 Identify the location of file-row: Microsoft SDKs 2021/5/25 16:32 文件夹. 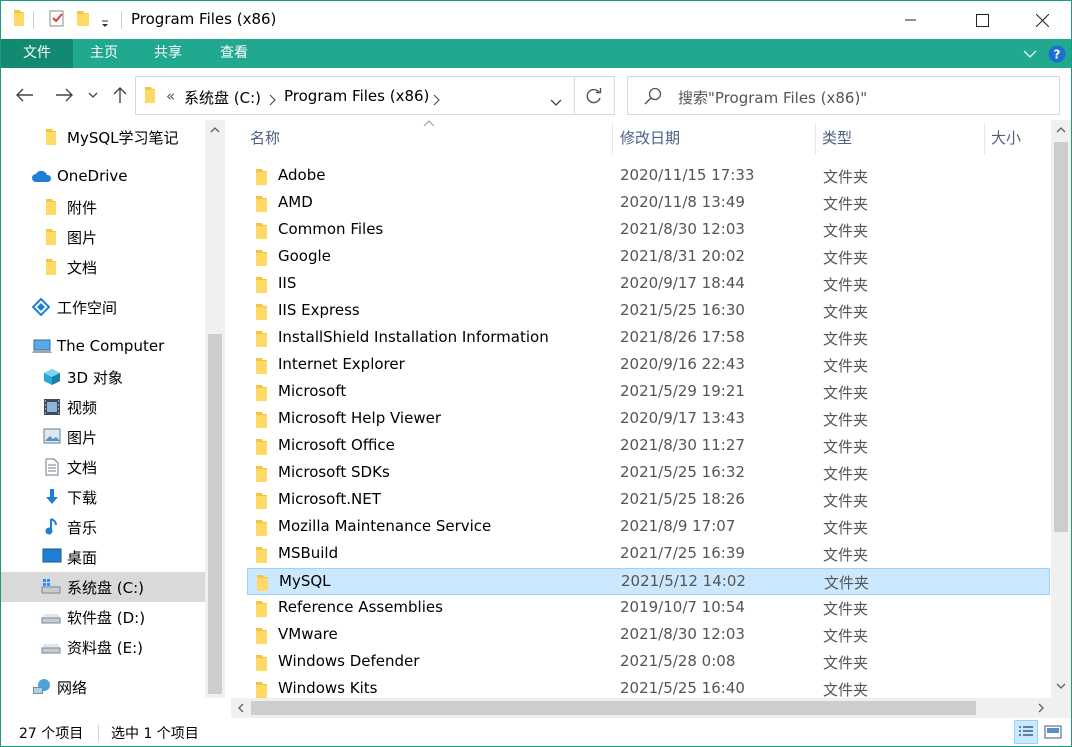
(648, 473).